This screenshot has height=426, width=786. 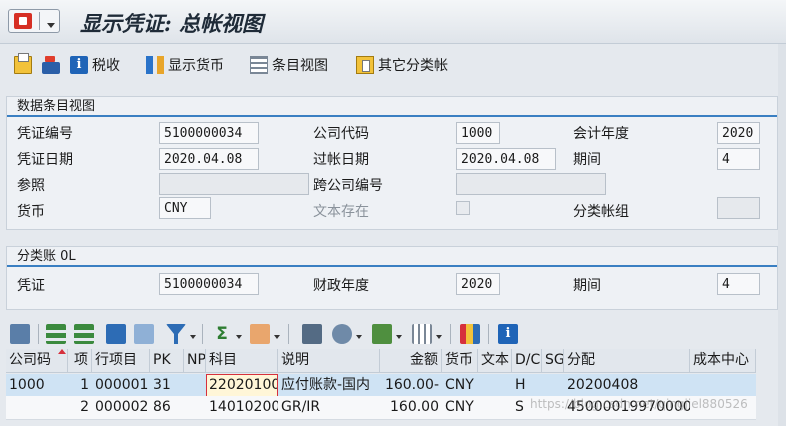 I want to click on doc-date-label: 凭证日期, so click(x=45, y=160).